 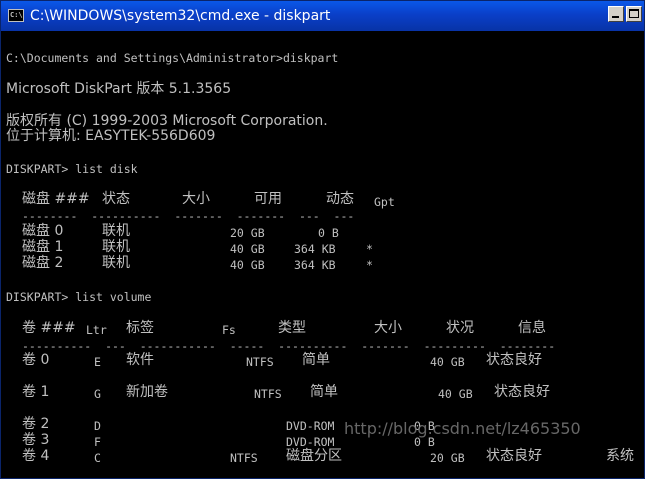 I want to click on volume-row-0-id: 卷 0, so click(x=36, y=360).